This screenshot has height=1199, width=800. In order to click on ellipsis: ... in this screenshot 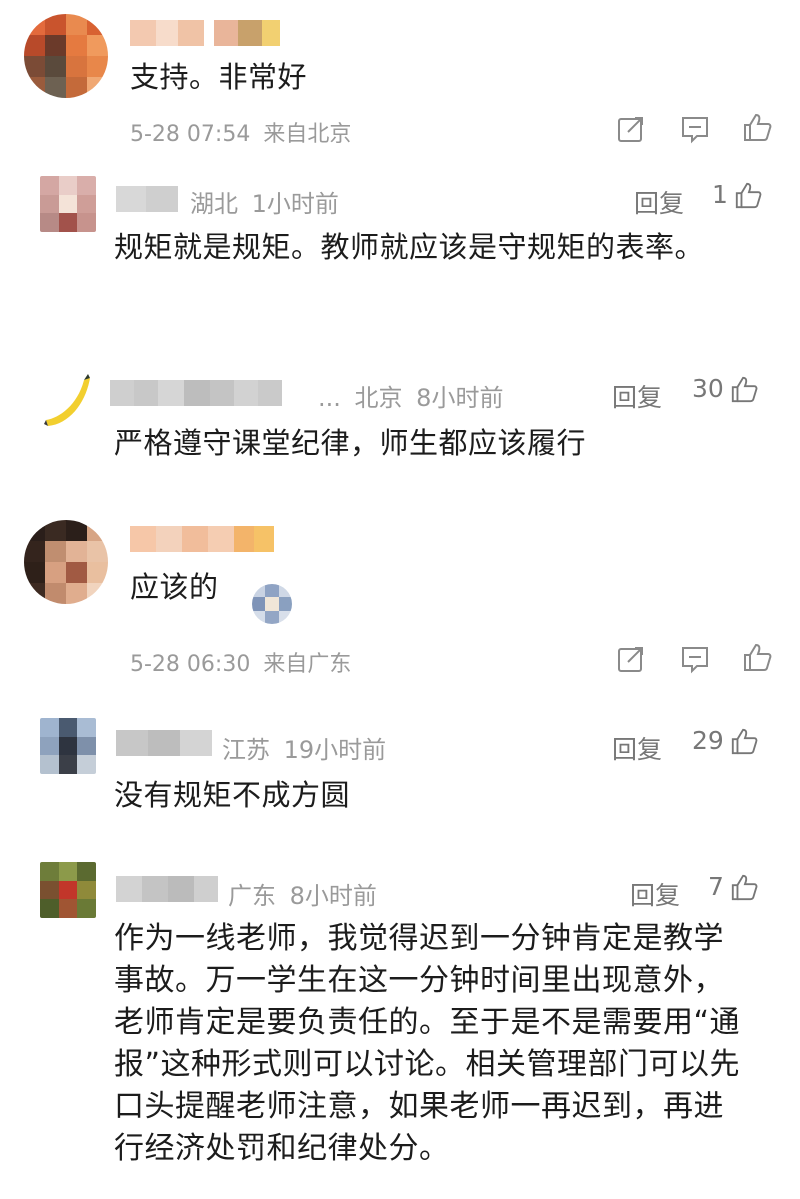, I will do `click(329, 398)`.